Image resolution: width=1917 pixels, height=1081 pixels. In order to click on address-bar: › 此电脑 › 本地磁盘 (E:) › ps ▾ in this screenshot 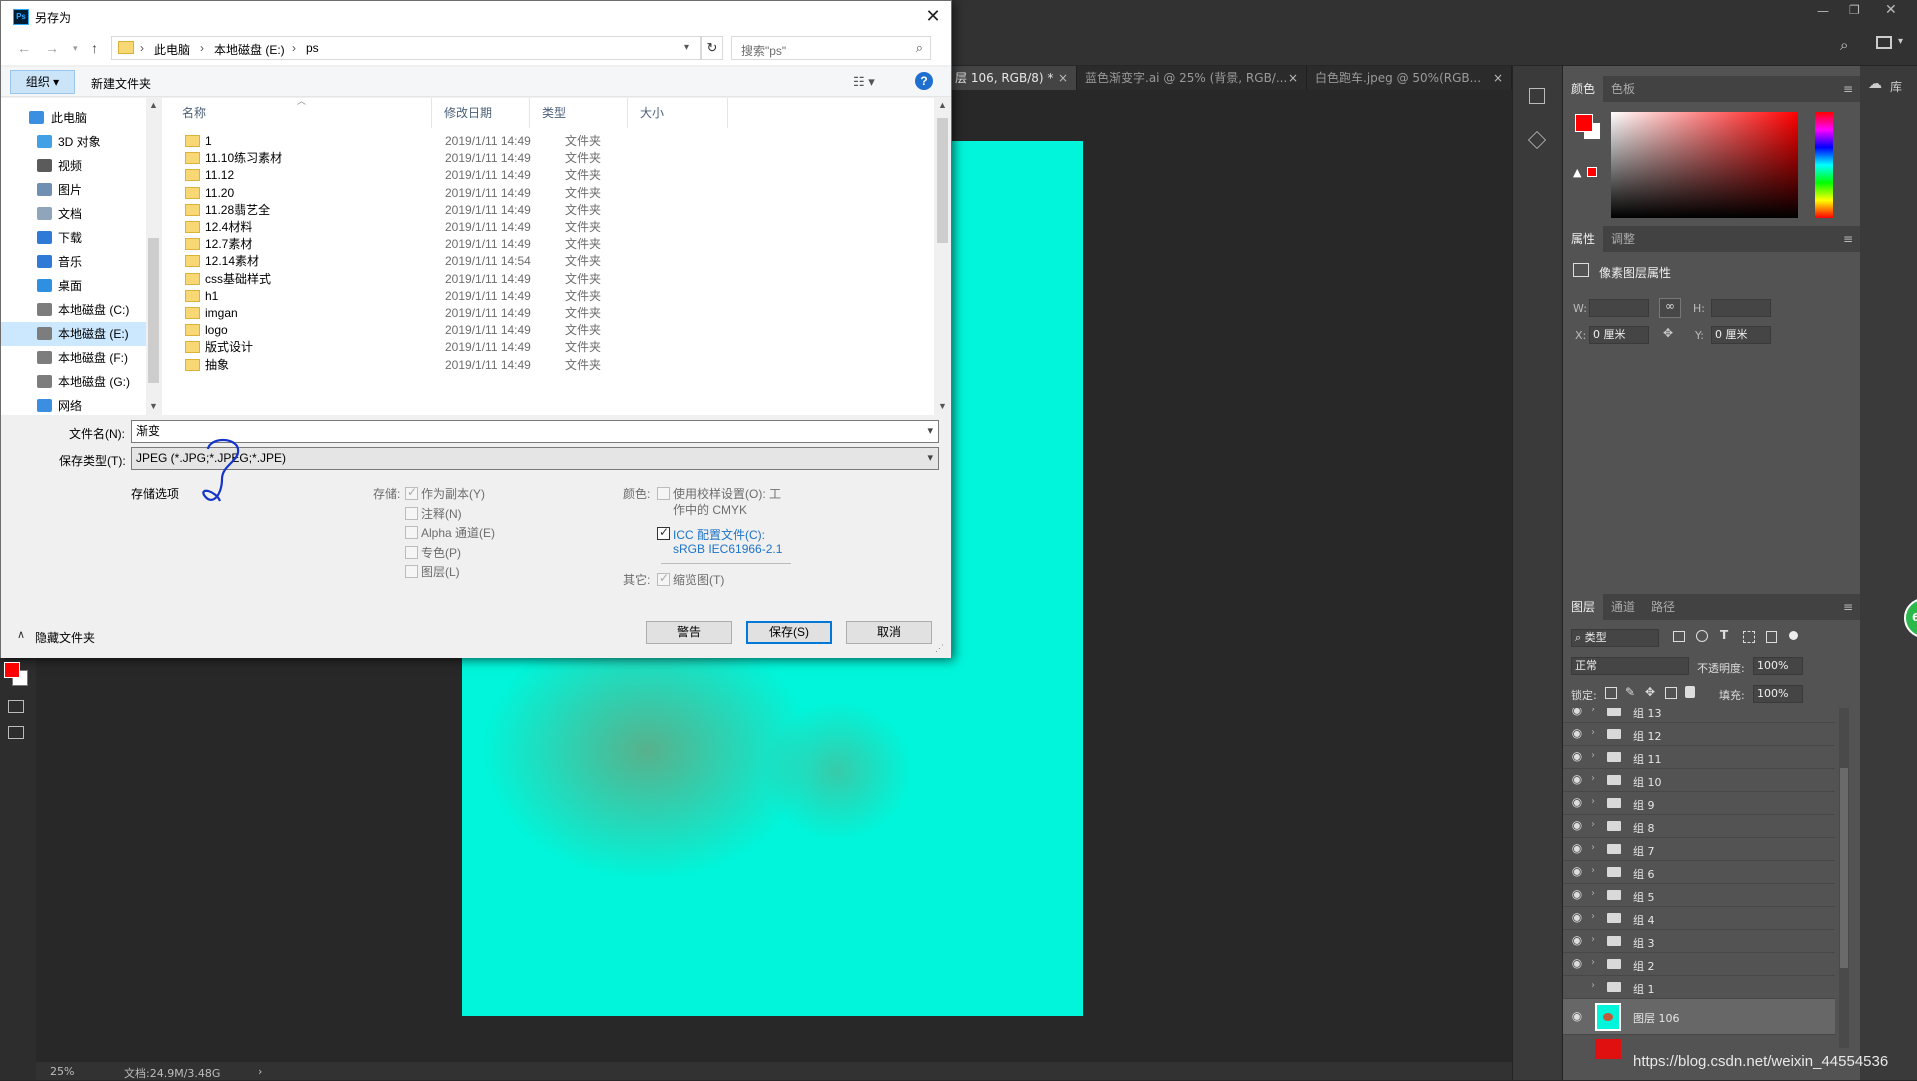, I will do `click(406, 48)`.